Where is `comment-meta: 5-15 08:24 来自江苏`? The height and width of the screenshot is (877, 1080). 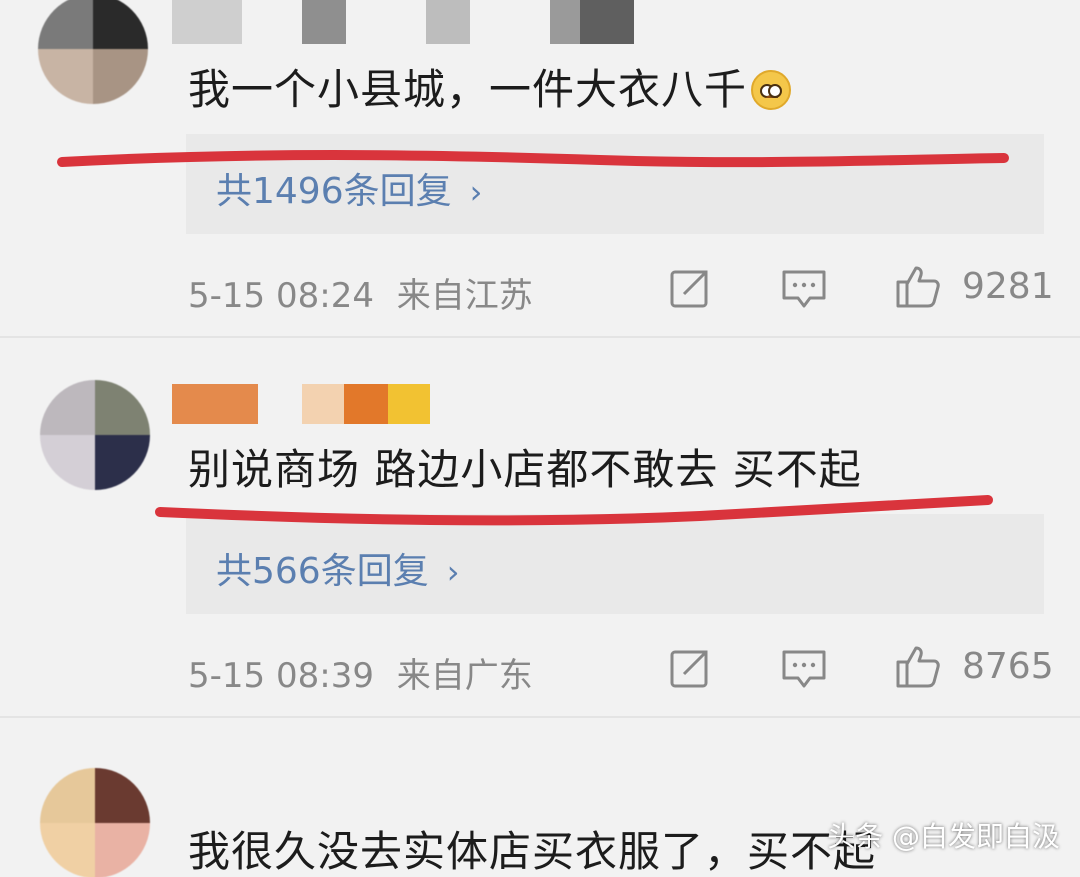 comment-meta: 5-15 08:24 来自江苏 is located at coordinates (360, 292).